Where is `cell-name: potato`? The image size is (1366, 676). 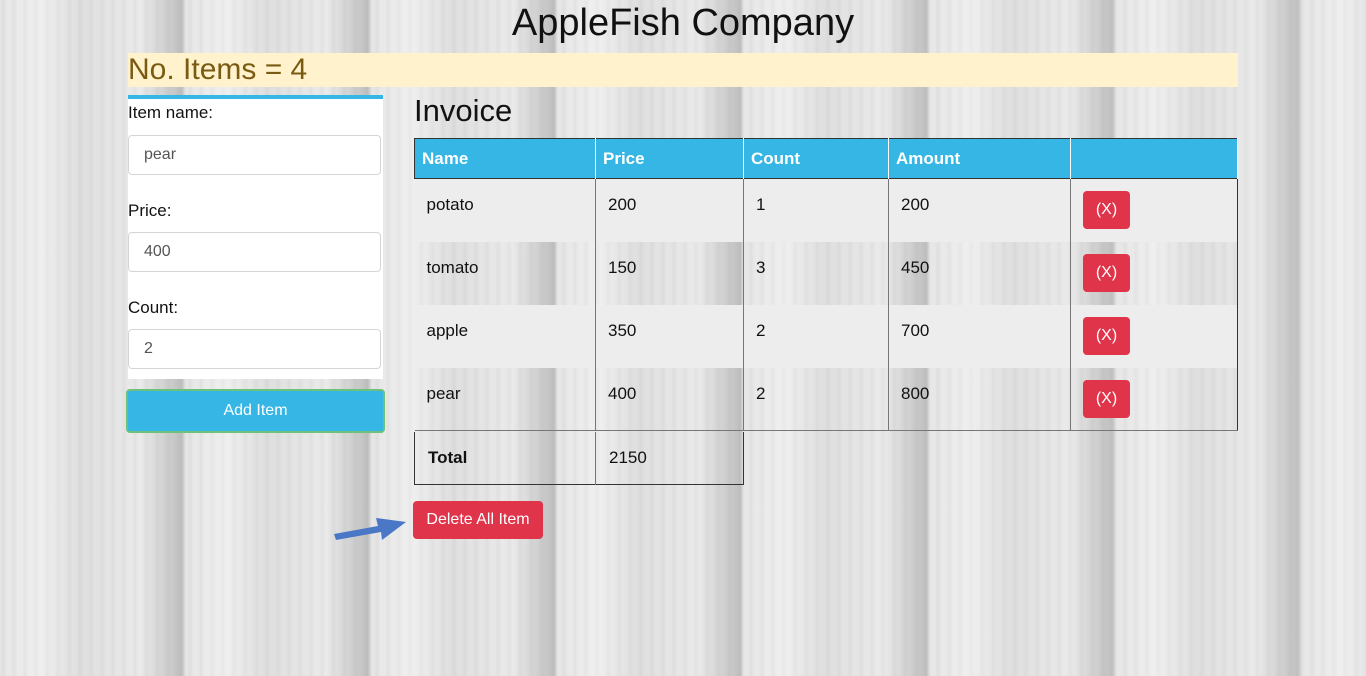
cell-name: potato is located at coordinates (505, 210).